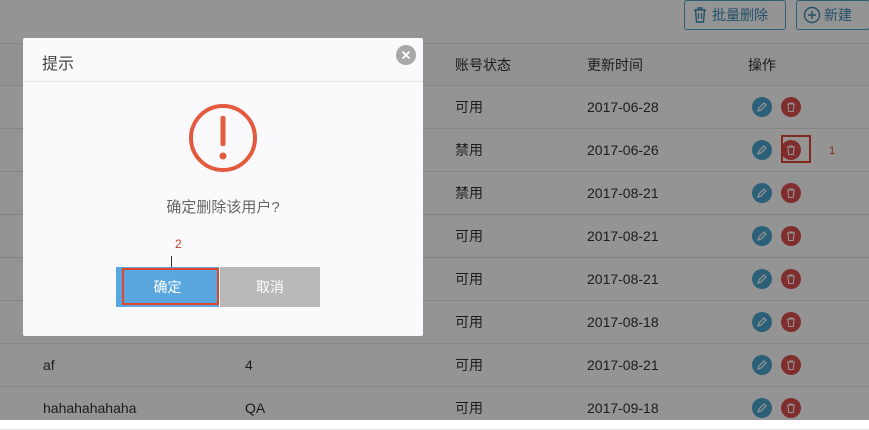  I want to click on cancel-label: 取消, so click(270, 287).